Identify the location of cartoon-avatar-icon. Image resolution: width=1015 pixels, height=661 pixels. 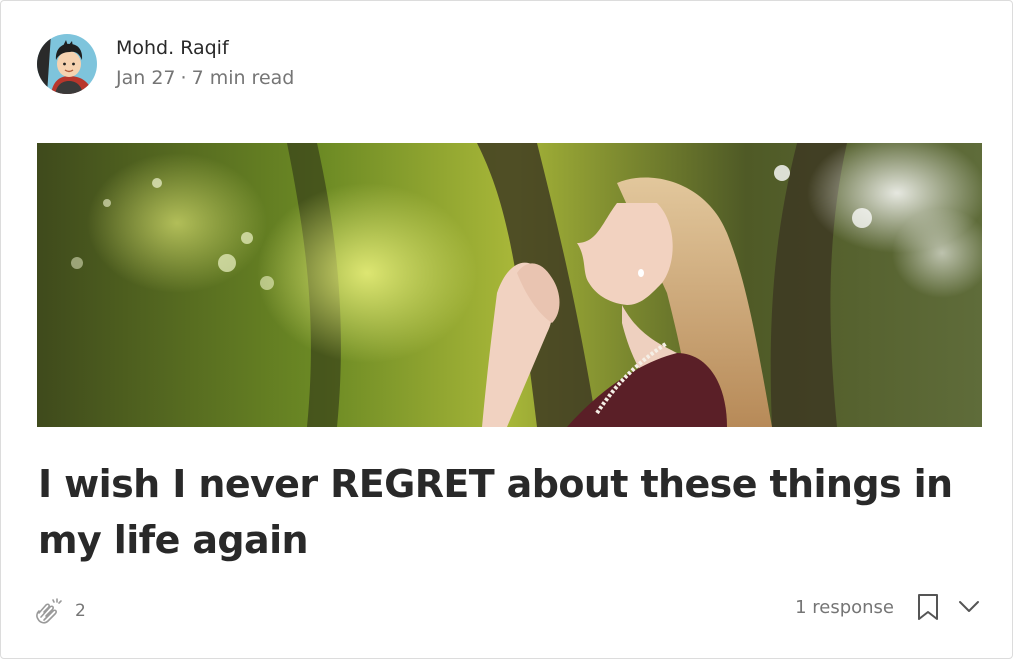
(67, 64).